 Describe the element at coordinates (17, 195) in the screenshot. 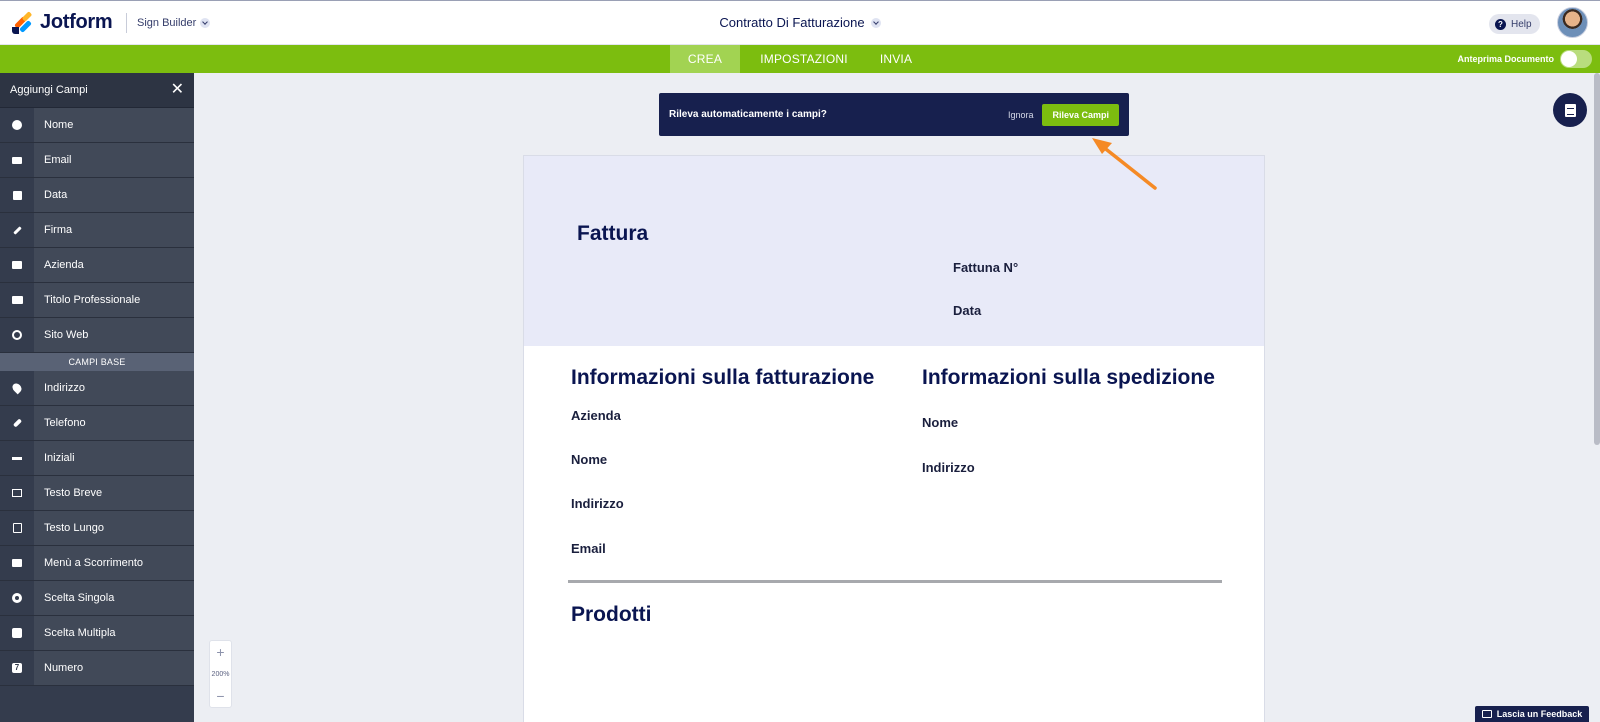

I see `calendar-icon` at that location.